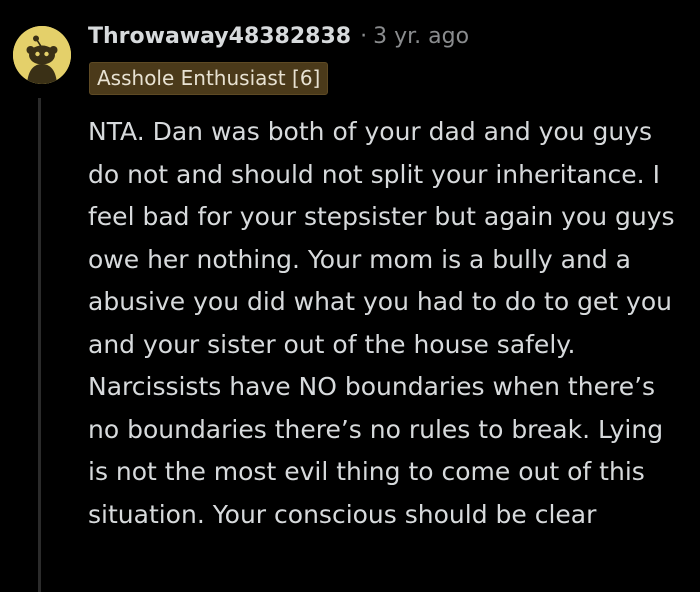 This screenshot has height=592, width=700. Describe the element at coordinates (219, 36) in the screenshot. I see `username: Throwaway48382838` at that location.